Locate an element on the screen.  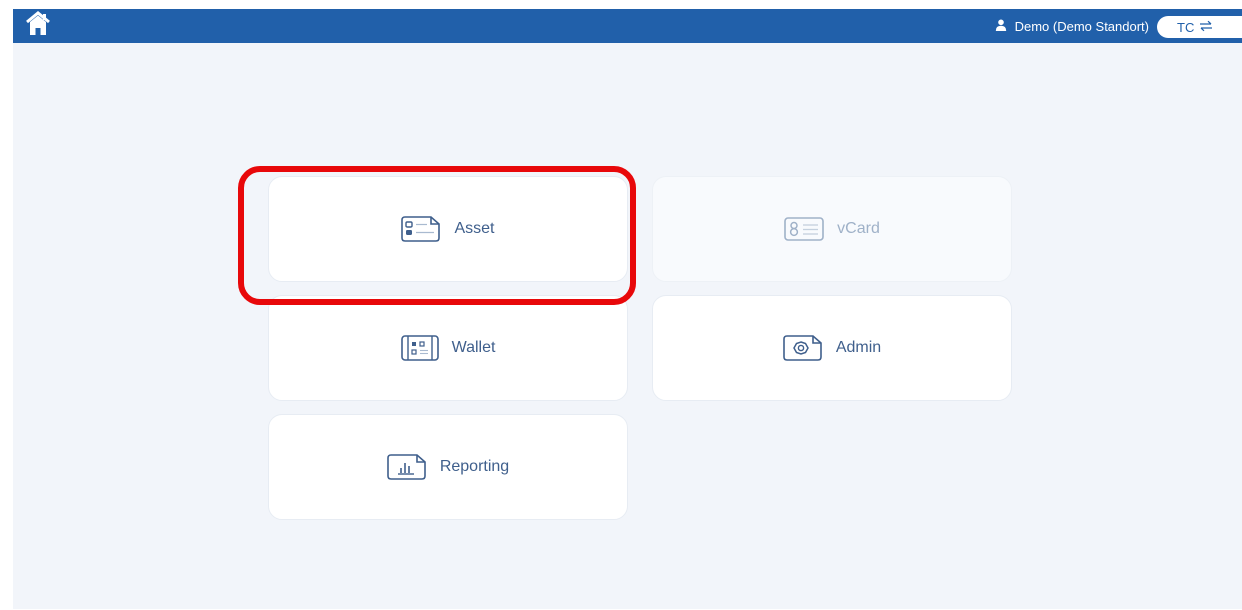
tile-admin-label: Admin is located at coordinates (858, 347).